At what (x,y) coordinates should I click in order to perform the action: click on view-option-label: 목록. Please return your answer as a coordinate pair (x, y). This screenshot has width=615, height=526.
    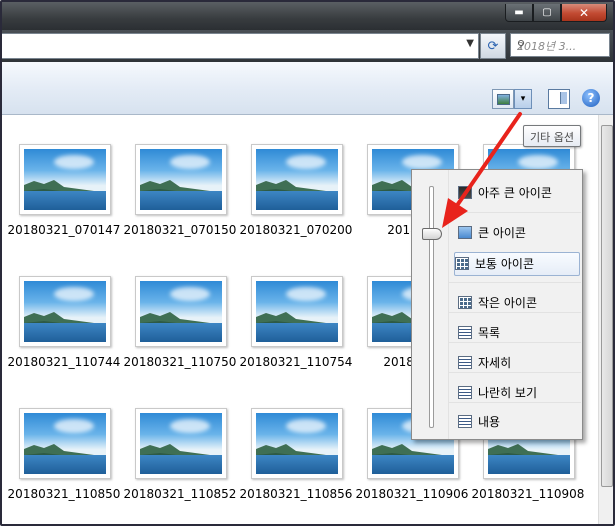
    Looking at the image, I should click on (489, 333).